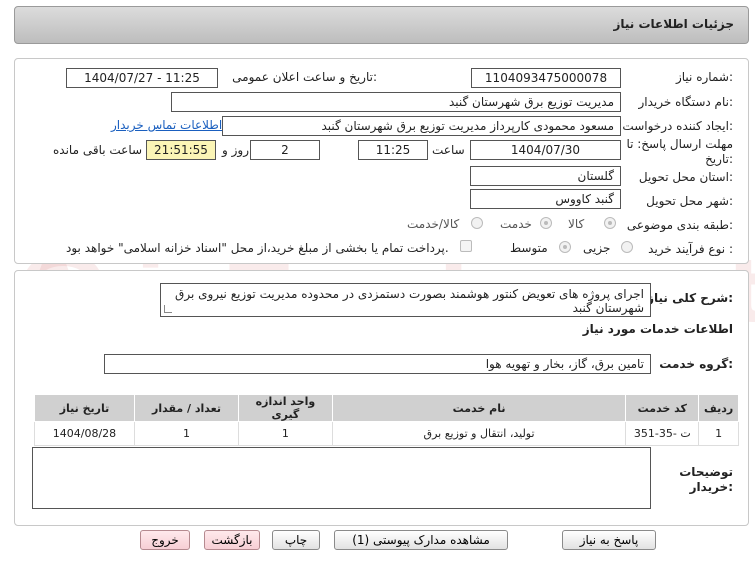  Describe the element at coordinates (296, 540) in the screenshot. I see `print-button: چاپ` at that location.